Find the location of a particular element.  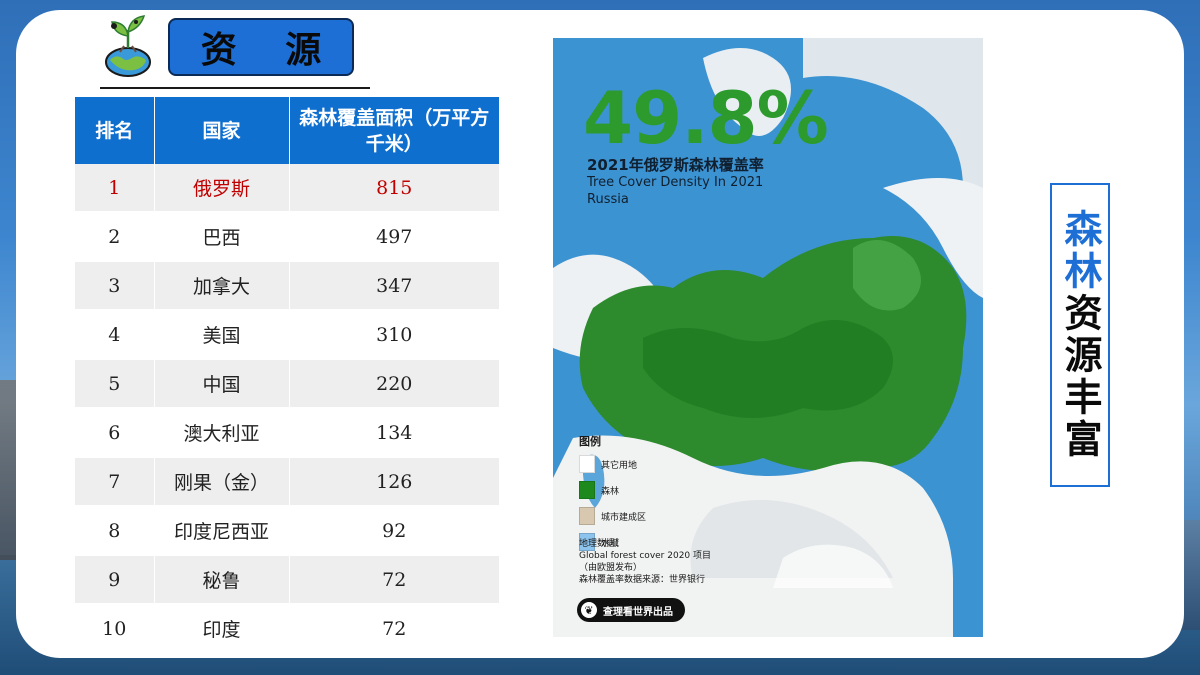

source-line: 森林覆盖率数据来源：世界银行 is located at coordinates (642, 580).